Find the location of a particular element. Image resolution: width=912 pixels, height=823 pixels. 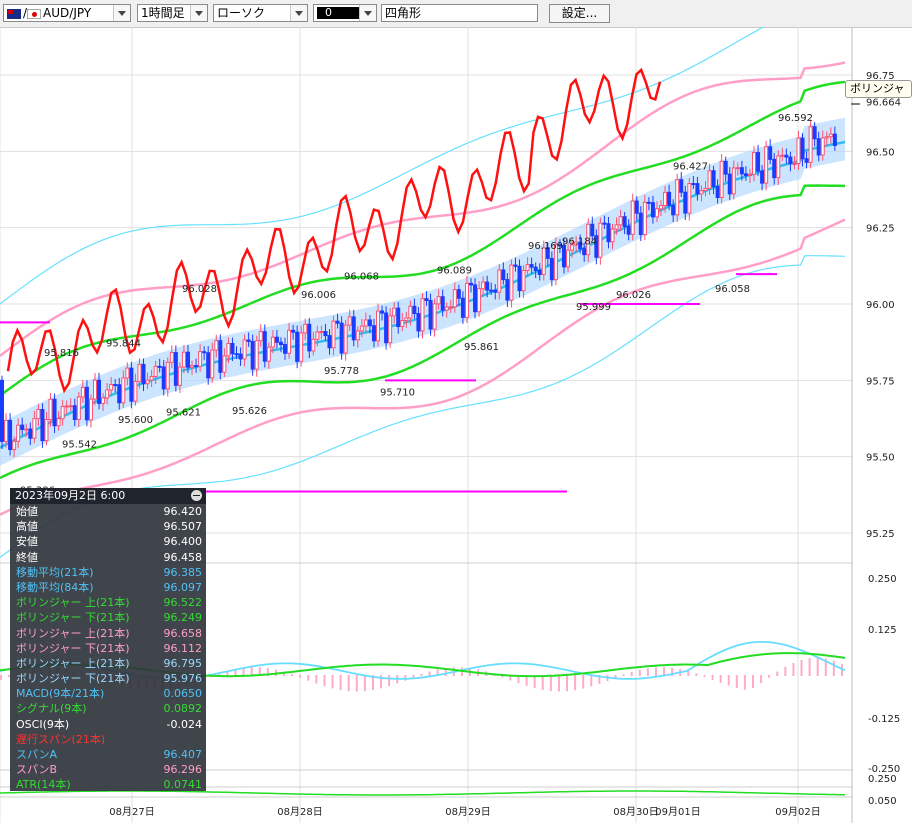

info-row-label: シグナル(9本) is located at coordinates (51, 709).